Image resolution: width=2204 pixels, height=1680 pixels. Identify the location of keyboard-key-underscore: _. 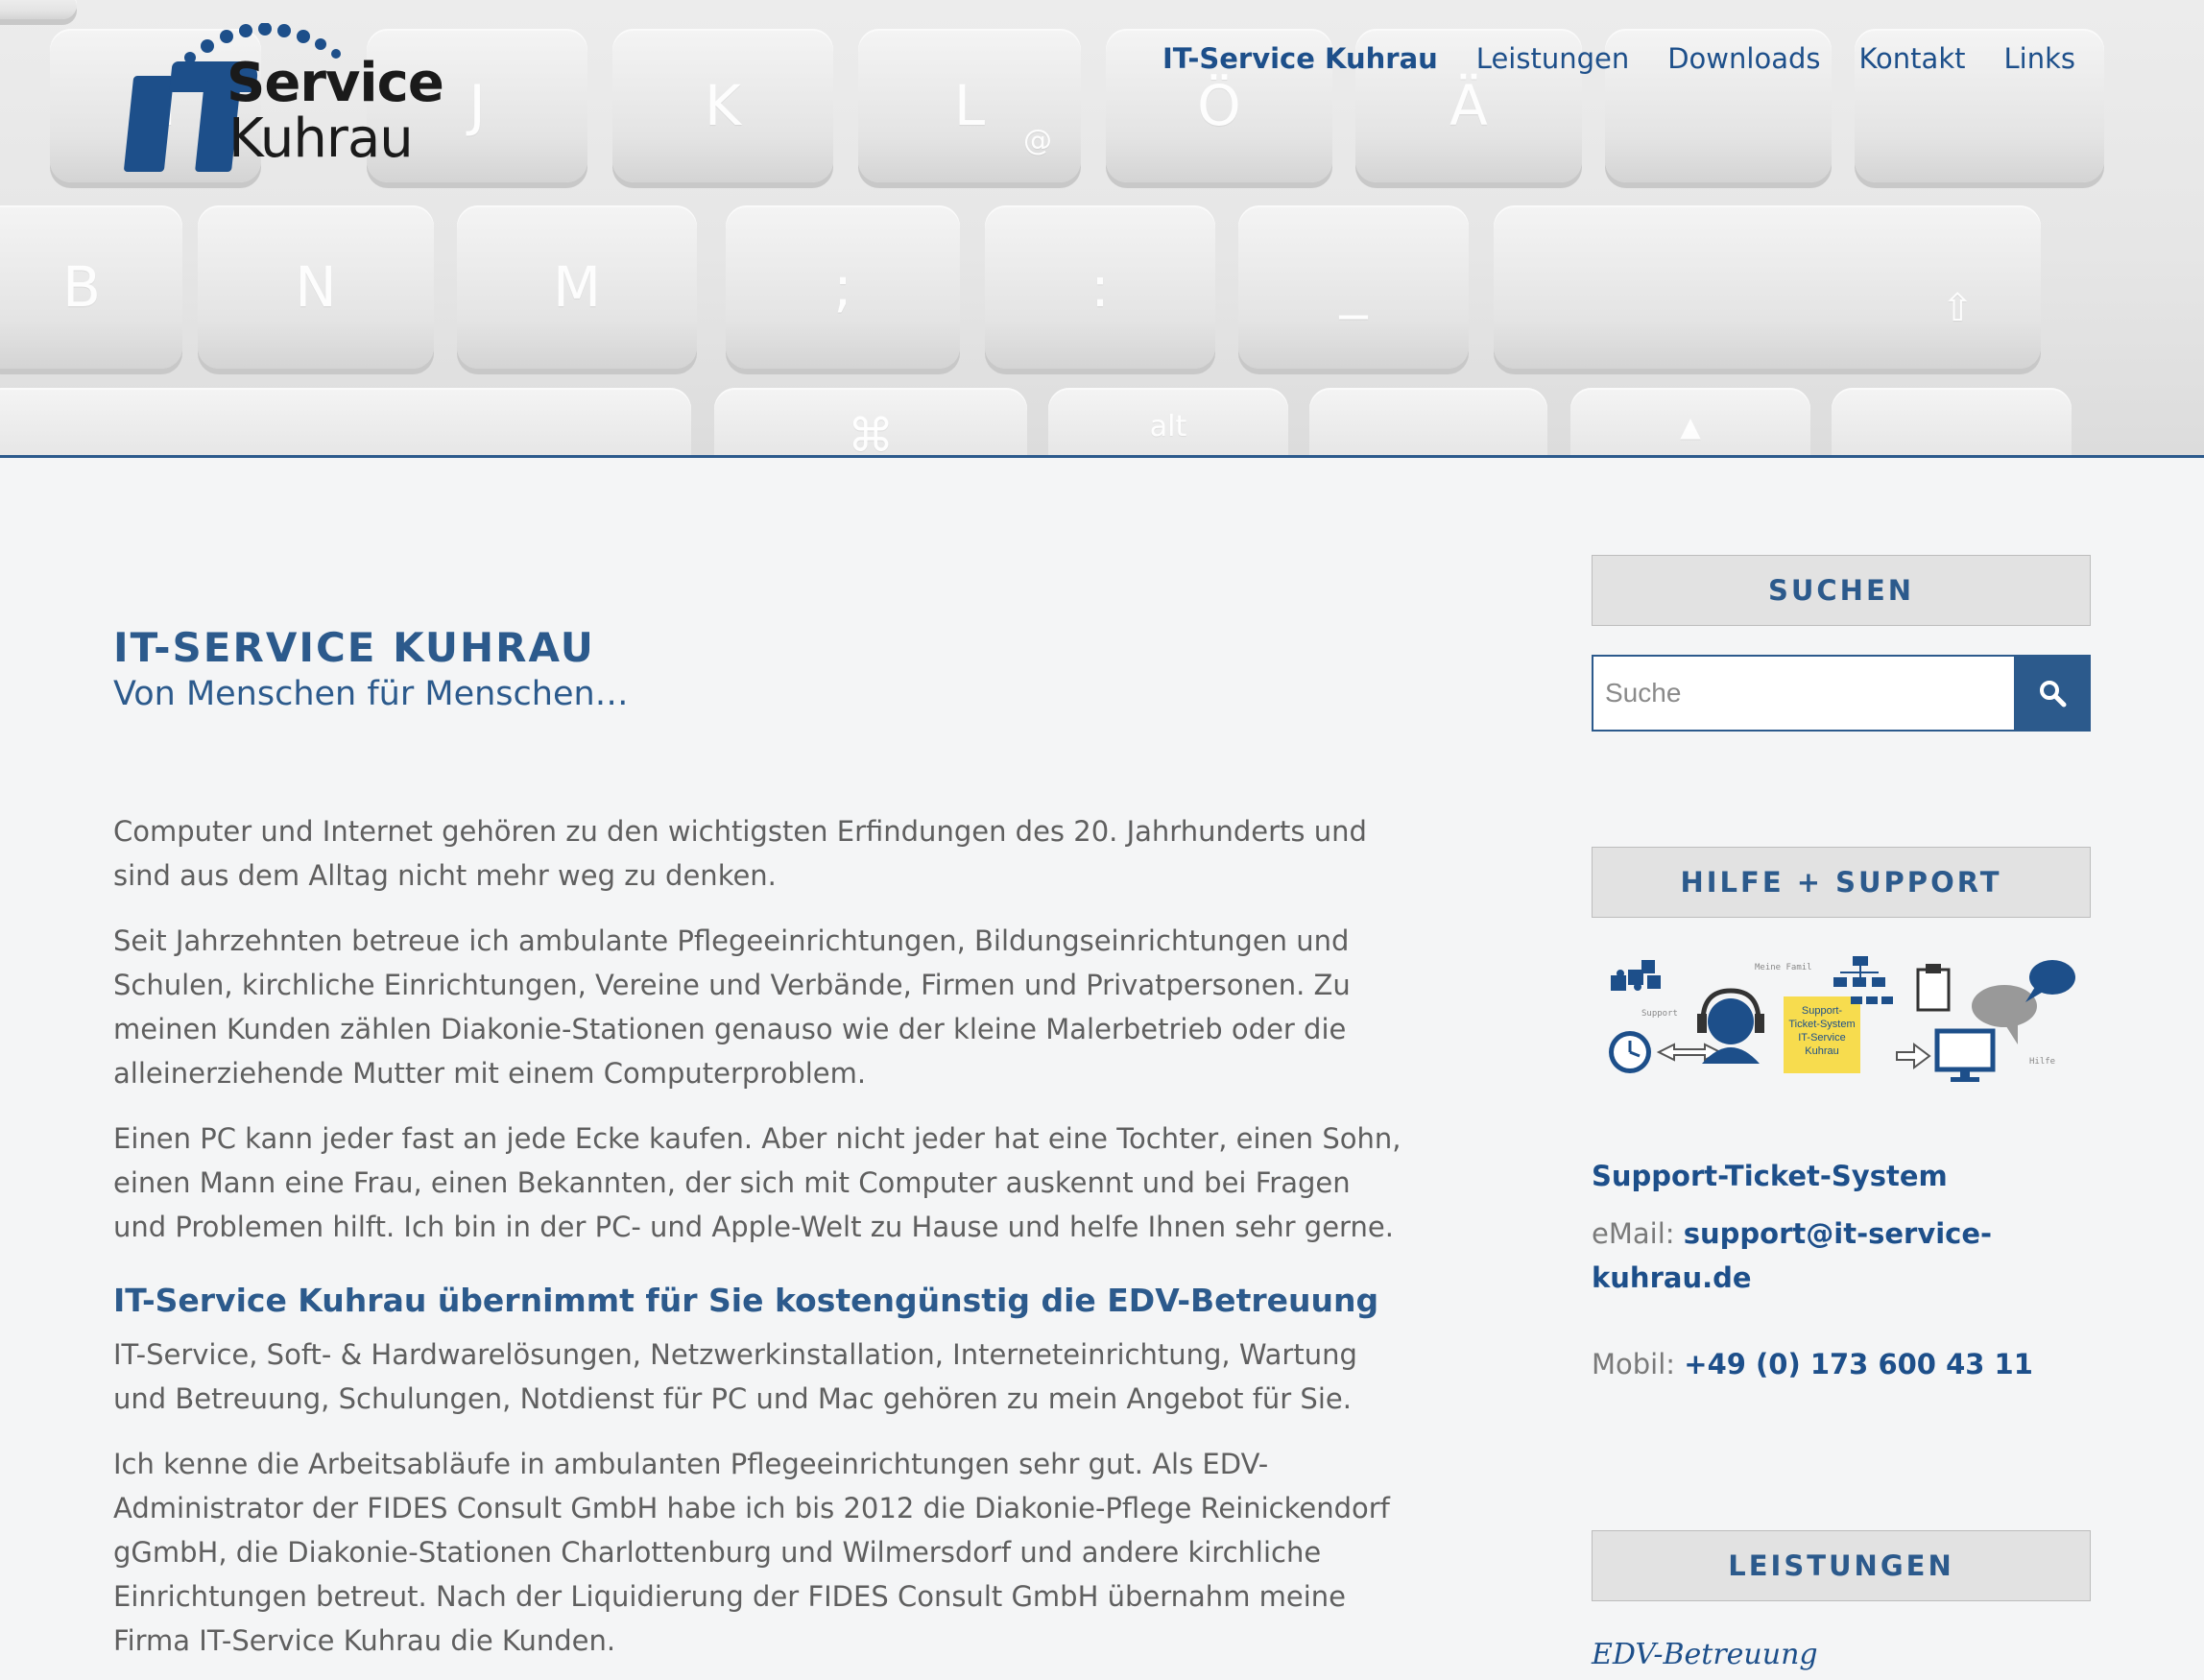
(1354, 287).